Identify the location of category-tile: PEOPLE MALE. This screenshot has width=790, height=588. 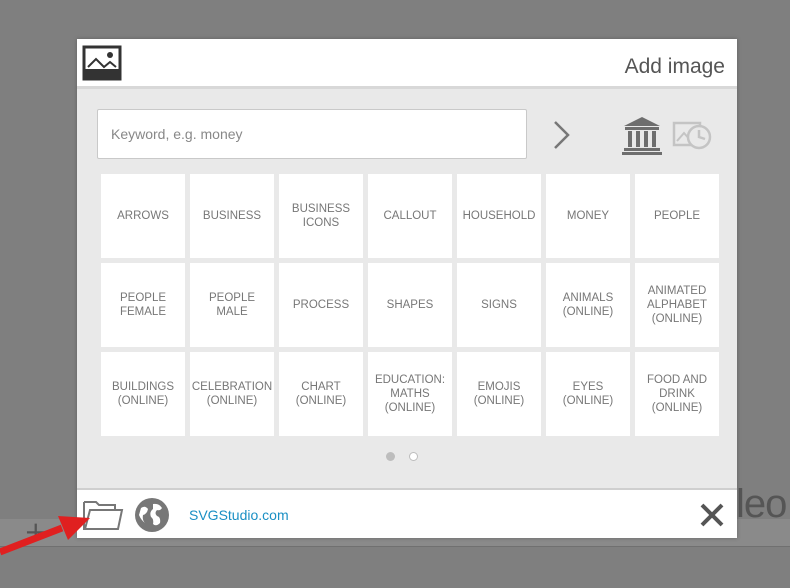
(232, 305).